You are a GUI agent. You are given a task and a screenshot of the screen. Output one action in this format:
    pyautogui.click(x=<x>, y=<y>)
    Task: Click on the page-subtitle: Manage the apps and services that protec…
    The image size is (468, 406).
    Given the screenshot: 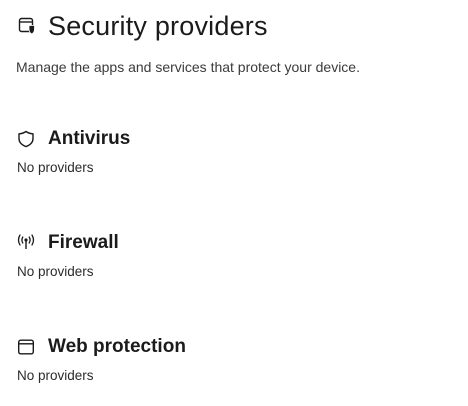 What is the action you would take?
    pyautogui.click(x=188, y=67)
    